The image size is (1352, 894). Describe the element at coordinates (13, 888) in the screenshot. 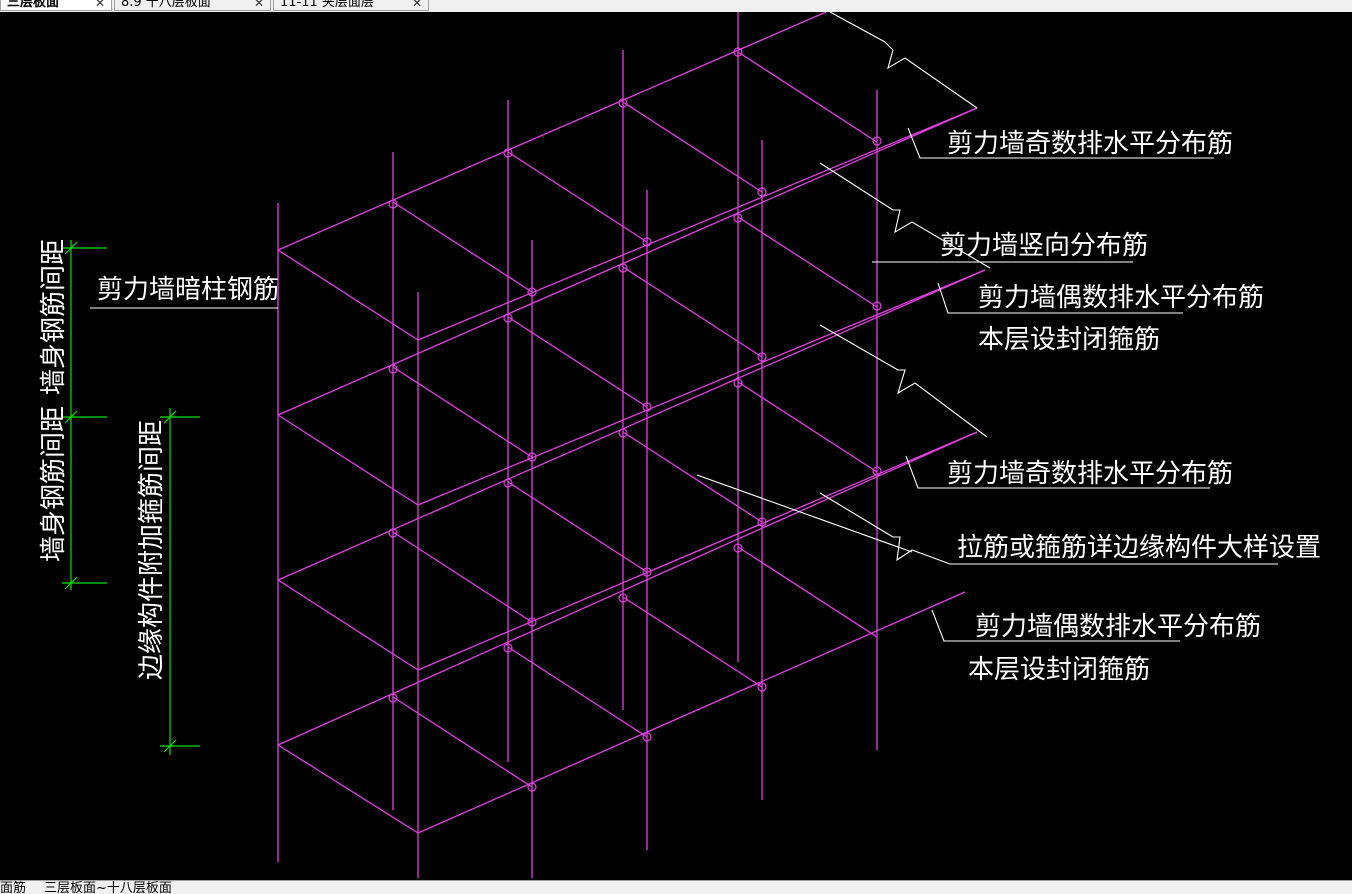

I see `sheet-tab-1: 面筋` at that location.